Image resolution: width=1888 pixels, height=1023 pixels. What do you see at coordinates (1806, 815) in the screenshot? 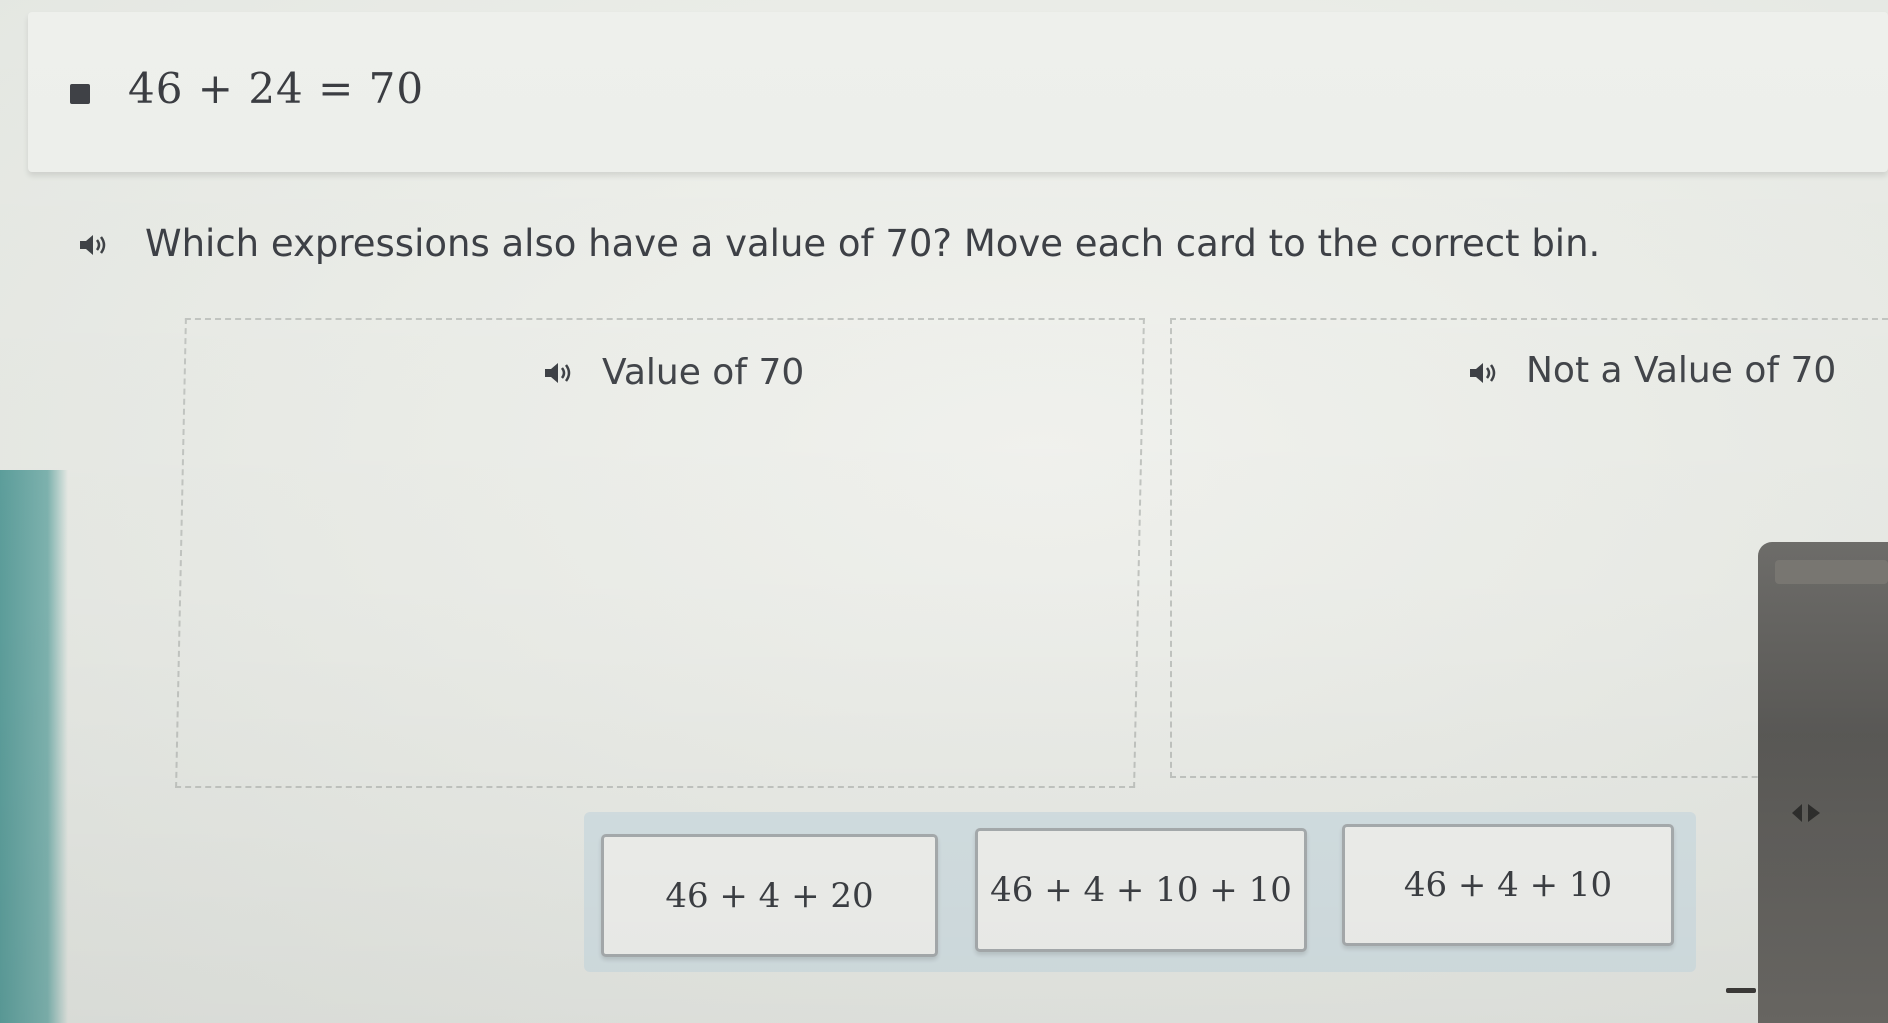
I see `diamond-arrow-icon` at bounding box center [1806, 815].